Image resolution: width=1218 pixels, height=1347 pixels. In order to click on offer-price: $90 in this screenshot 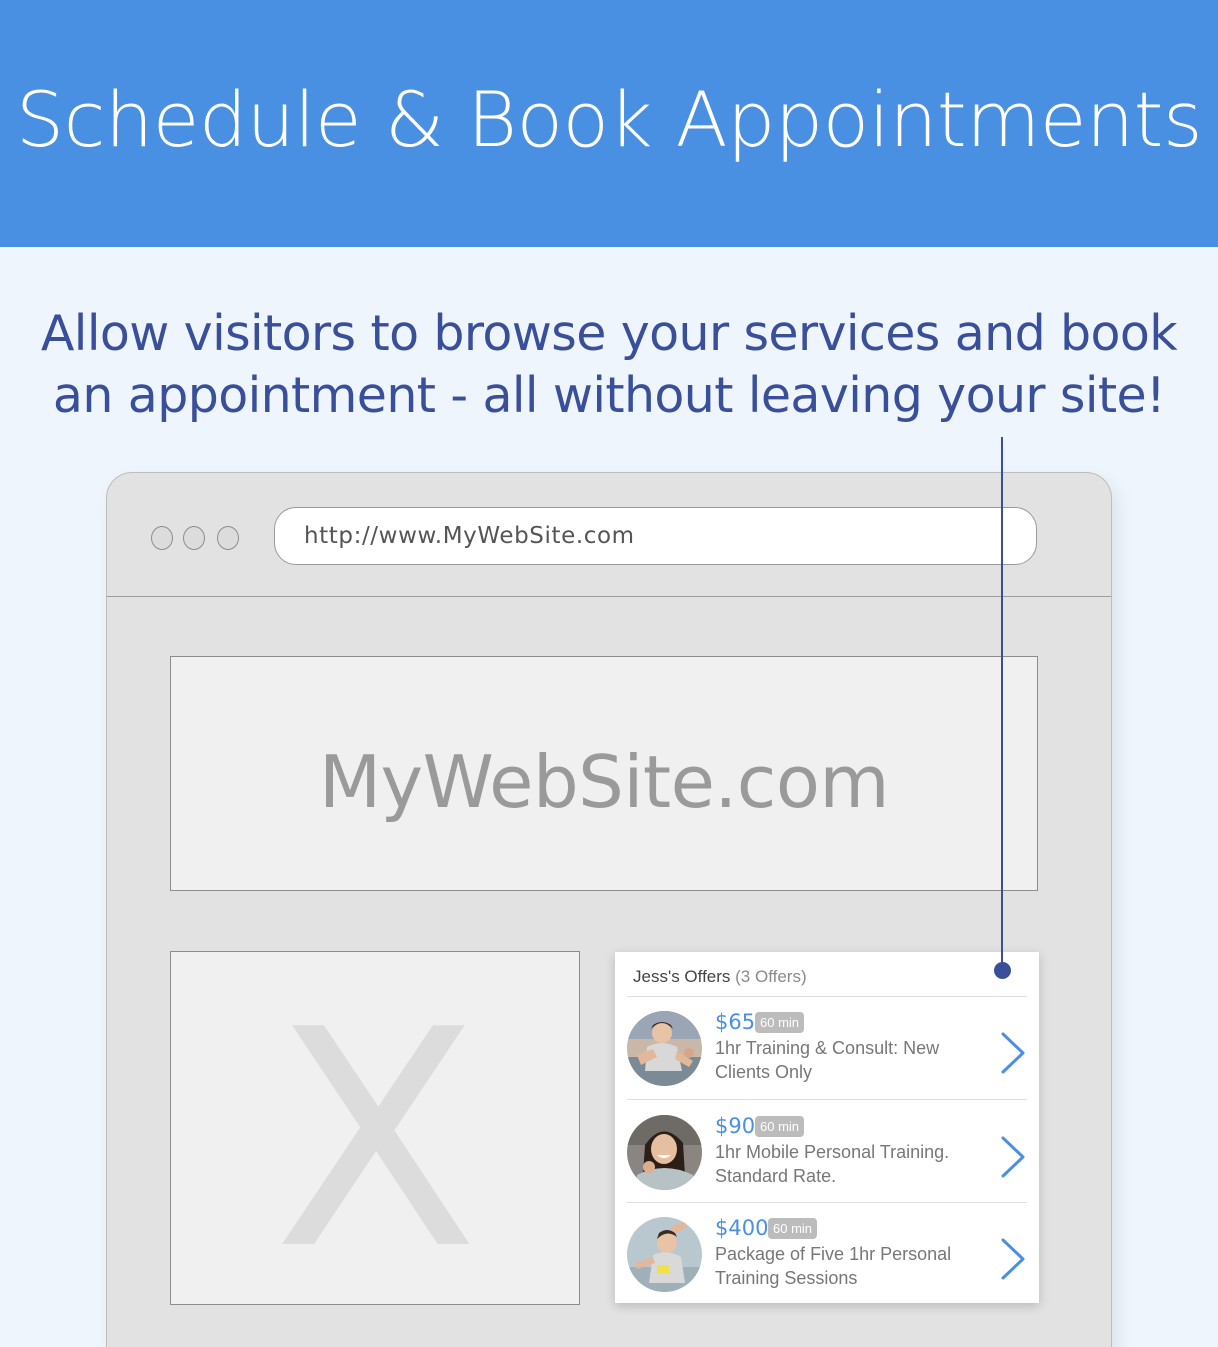, I will do `click(735, 1126)`.